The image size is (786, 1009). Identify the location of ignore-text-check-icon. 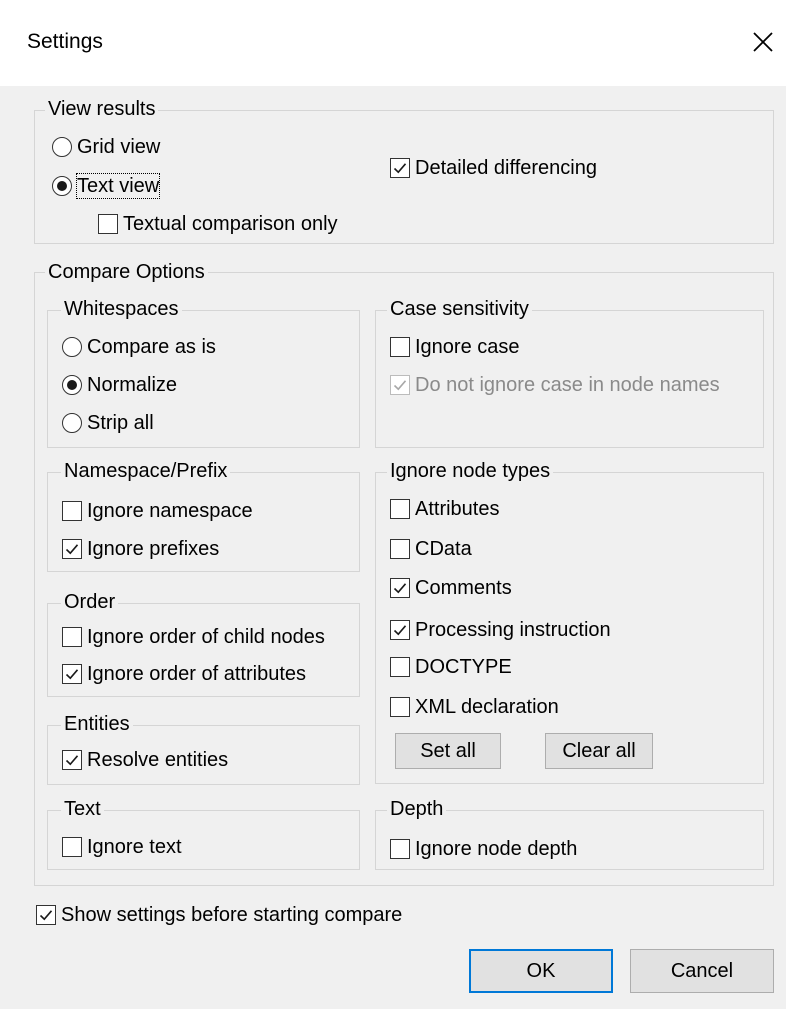
(72, 847).